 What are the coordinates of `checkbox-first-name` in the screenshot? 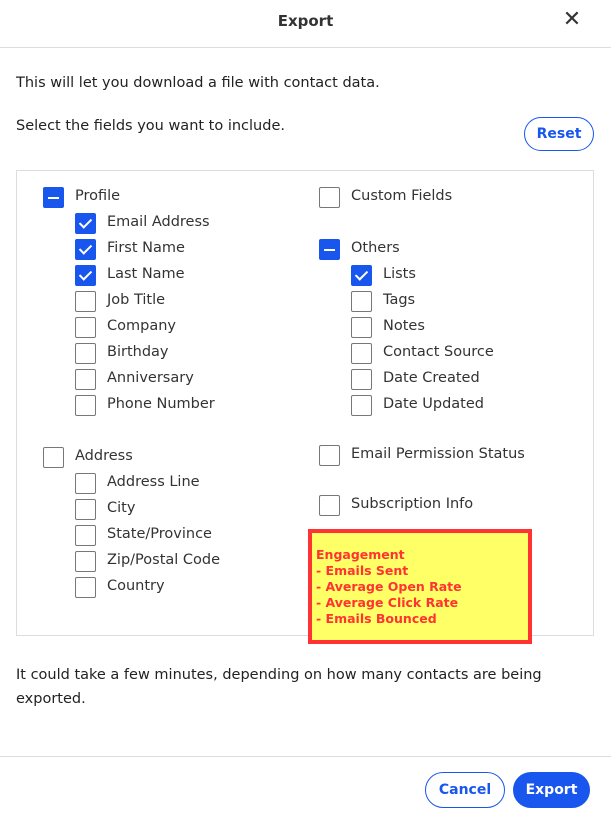 It's located at (85, 249).